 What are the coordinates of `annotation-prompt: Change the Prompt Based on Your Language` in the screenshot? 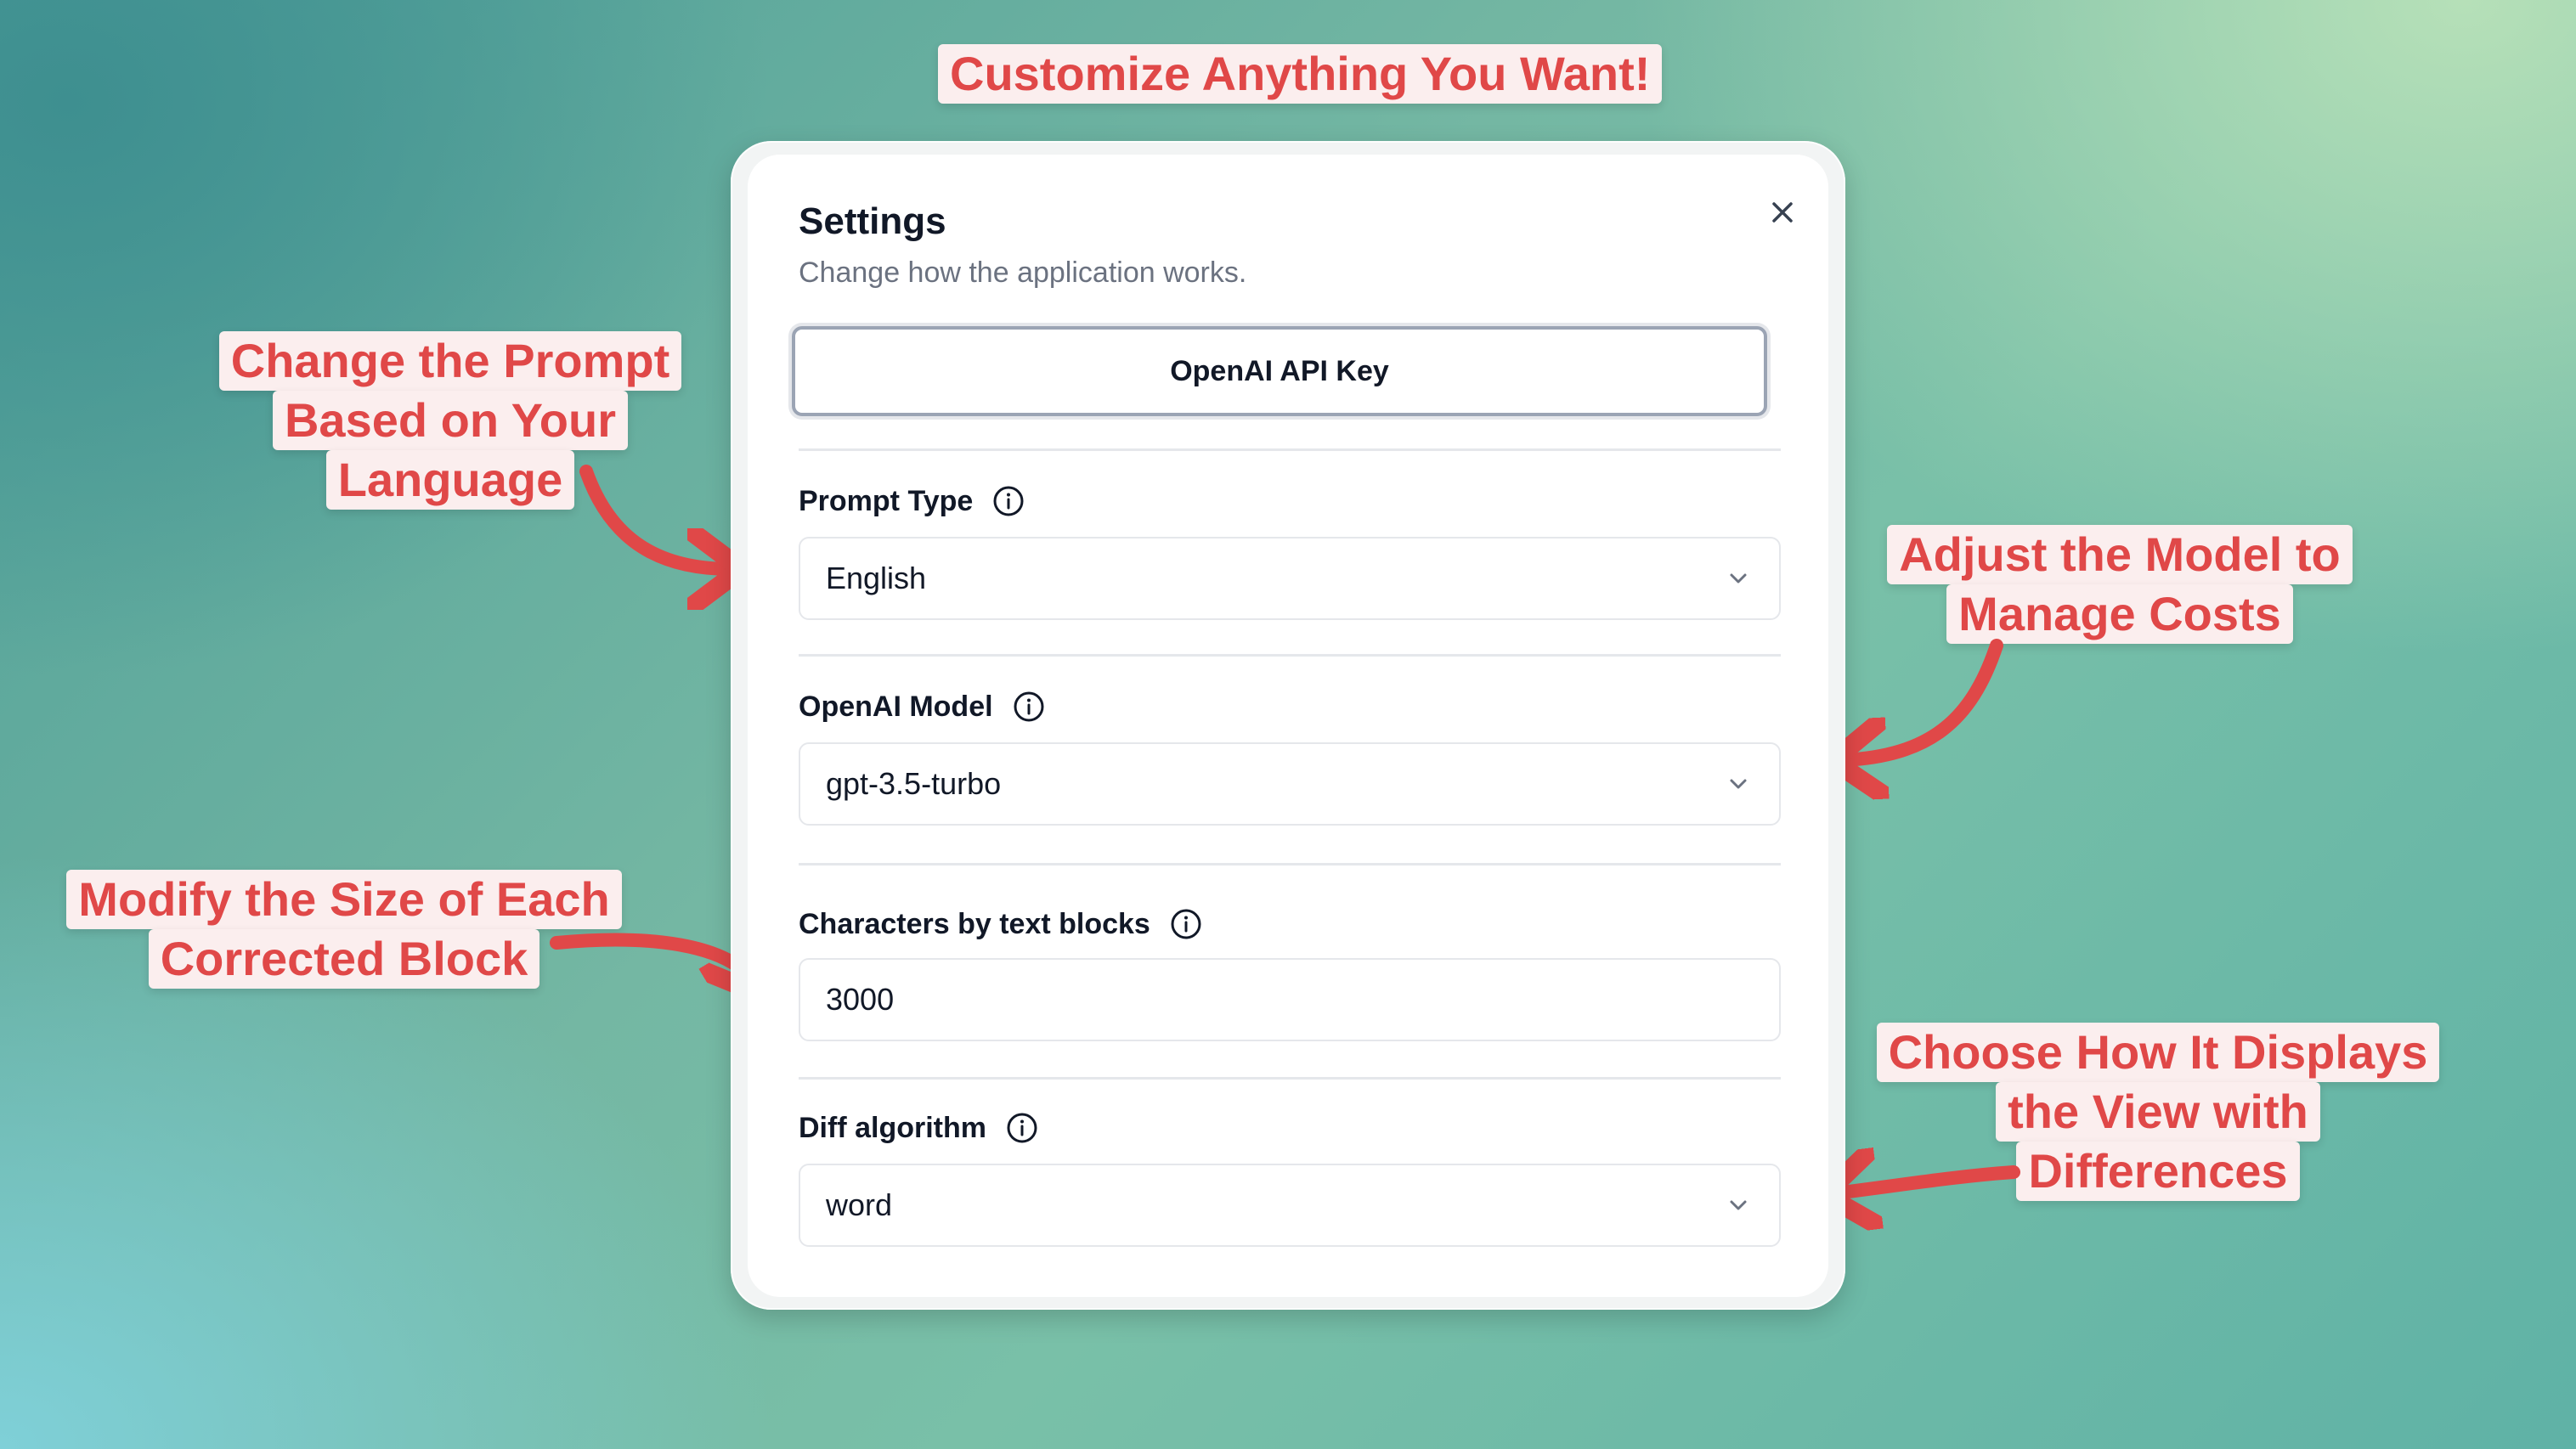 It's located at (450, 420).